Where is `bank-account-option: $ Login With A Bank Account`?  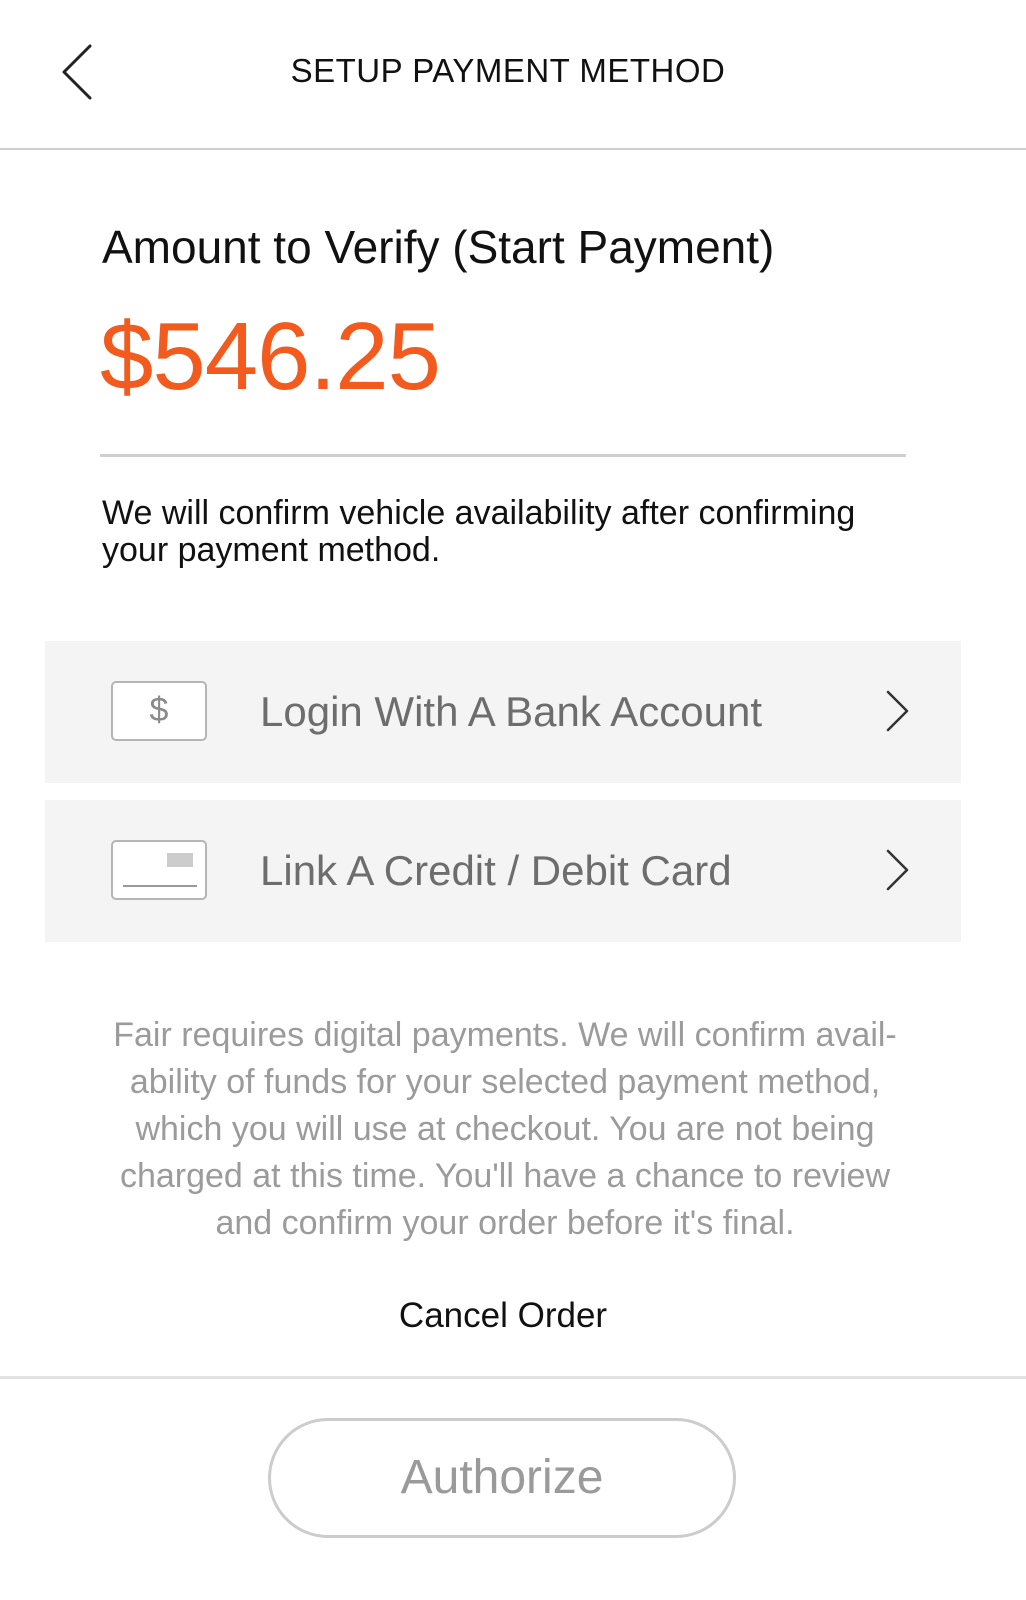
bank-account-option: $ Login With A Bank Account is located at coordinates (503, 712).